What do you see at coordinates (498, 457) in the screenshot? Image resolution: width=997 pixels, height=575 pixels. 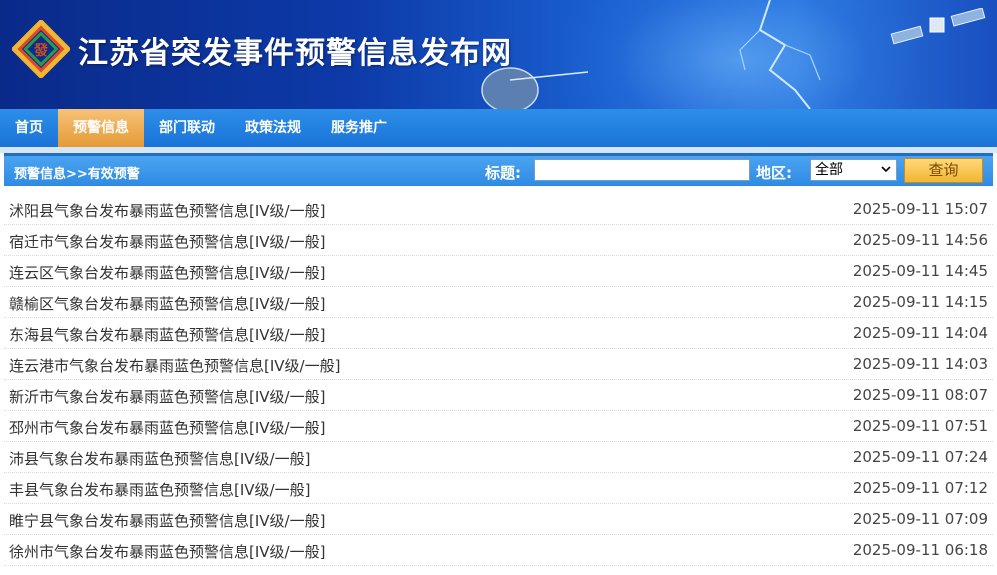 I see `table-row: 沛县气象台发布暴雨蓝色预警信息[IV级/一般] 2025-09-11 07:24` at bounding box center [498, 457].